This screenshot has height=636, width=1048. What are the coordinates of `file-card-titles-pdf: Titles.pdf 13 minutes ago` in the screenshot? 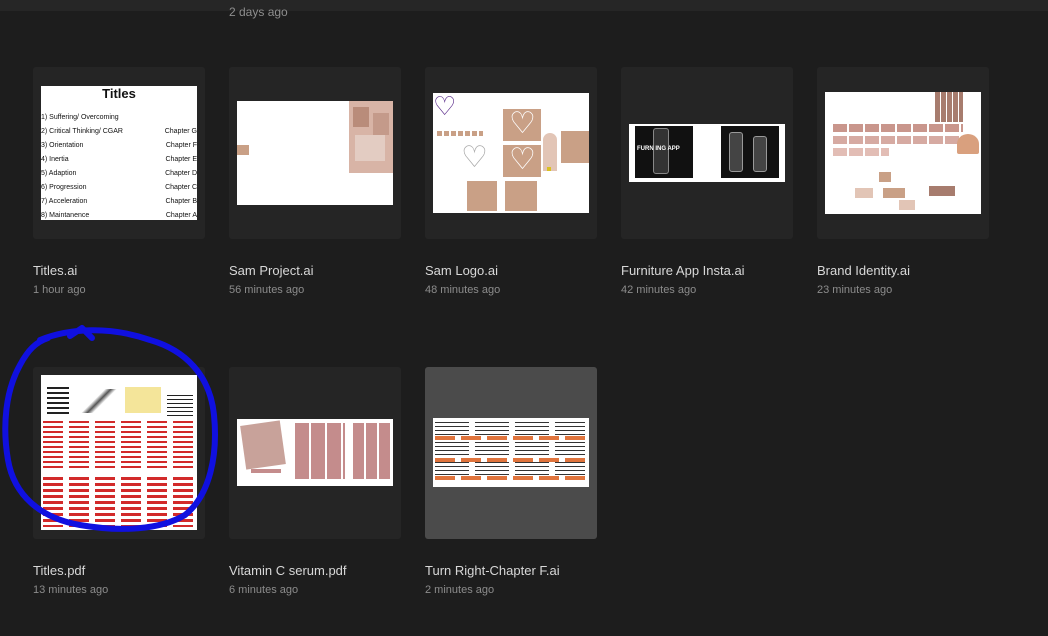 It's located at (119, 481).